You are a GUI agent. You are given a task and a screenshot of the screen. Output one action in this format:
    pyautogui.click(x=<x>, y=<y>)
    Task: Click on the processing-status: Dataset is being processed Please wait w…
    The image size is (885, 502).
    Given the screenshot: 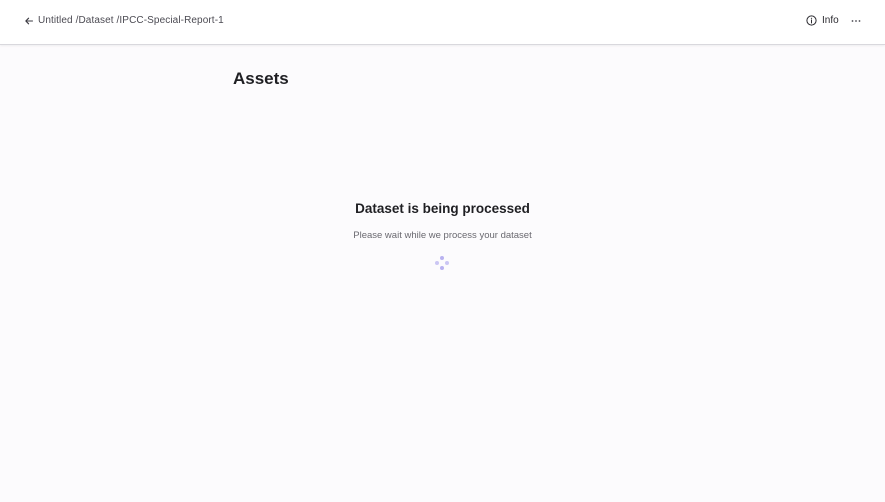 What is the action you would take?
    pyautogui.click(x=442, y=220)
    